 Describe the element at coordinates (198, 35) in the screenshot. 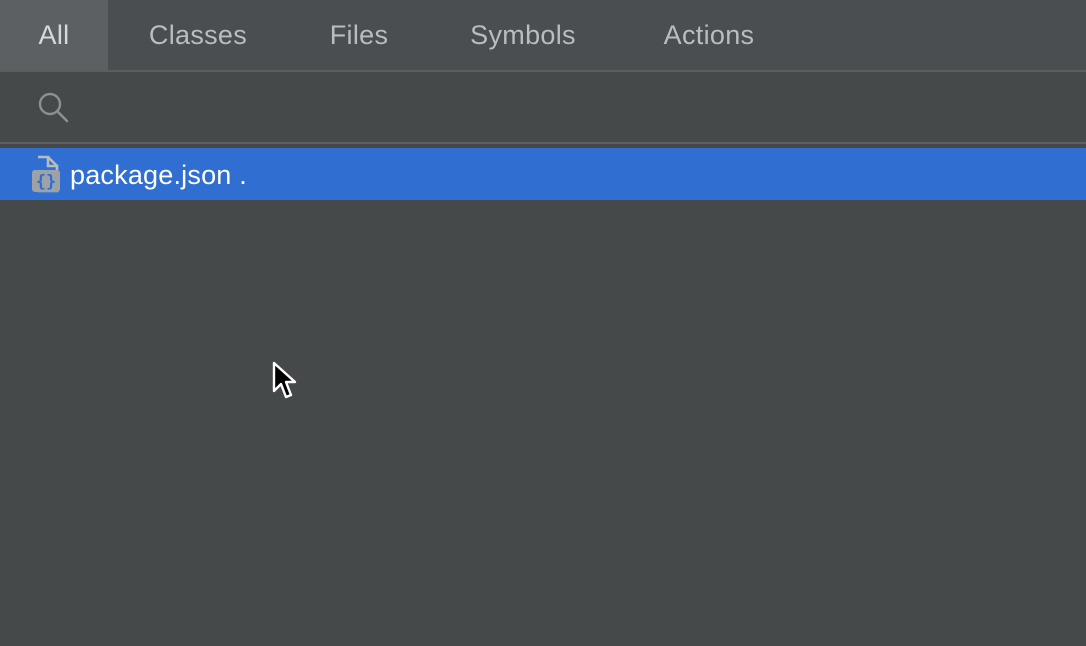

I see `tab-classes: Classes` at that location.